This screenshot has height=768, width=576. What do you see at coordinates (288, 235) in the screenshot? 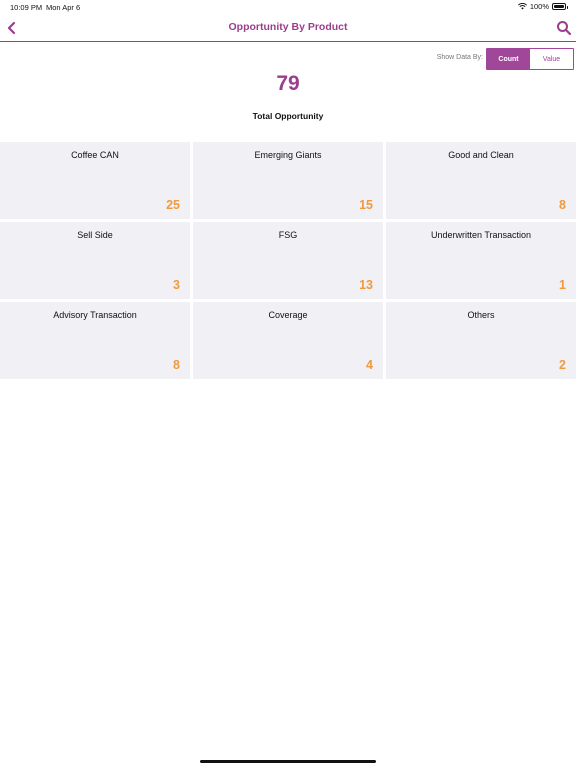
I see `product-name: FSG` at bounding box center [288, 235].